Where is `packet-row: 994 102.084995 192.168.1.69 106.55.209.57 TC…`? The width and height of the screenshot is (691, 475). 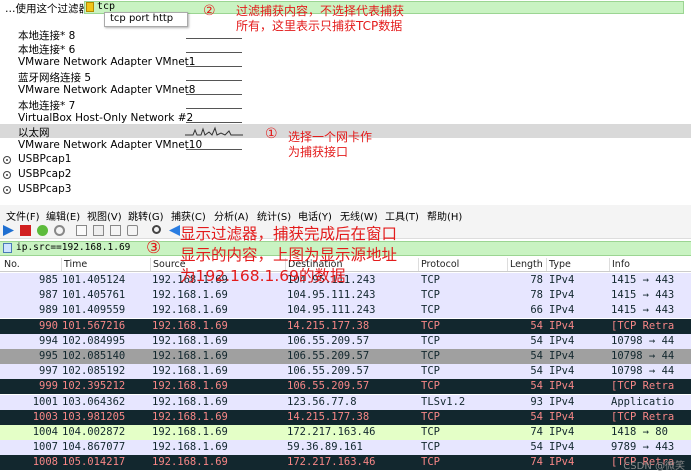 packet-row: 994 102.084995 192.168.1.69 106.55.209.57 TC… is located at coordinates (345, 341).